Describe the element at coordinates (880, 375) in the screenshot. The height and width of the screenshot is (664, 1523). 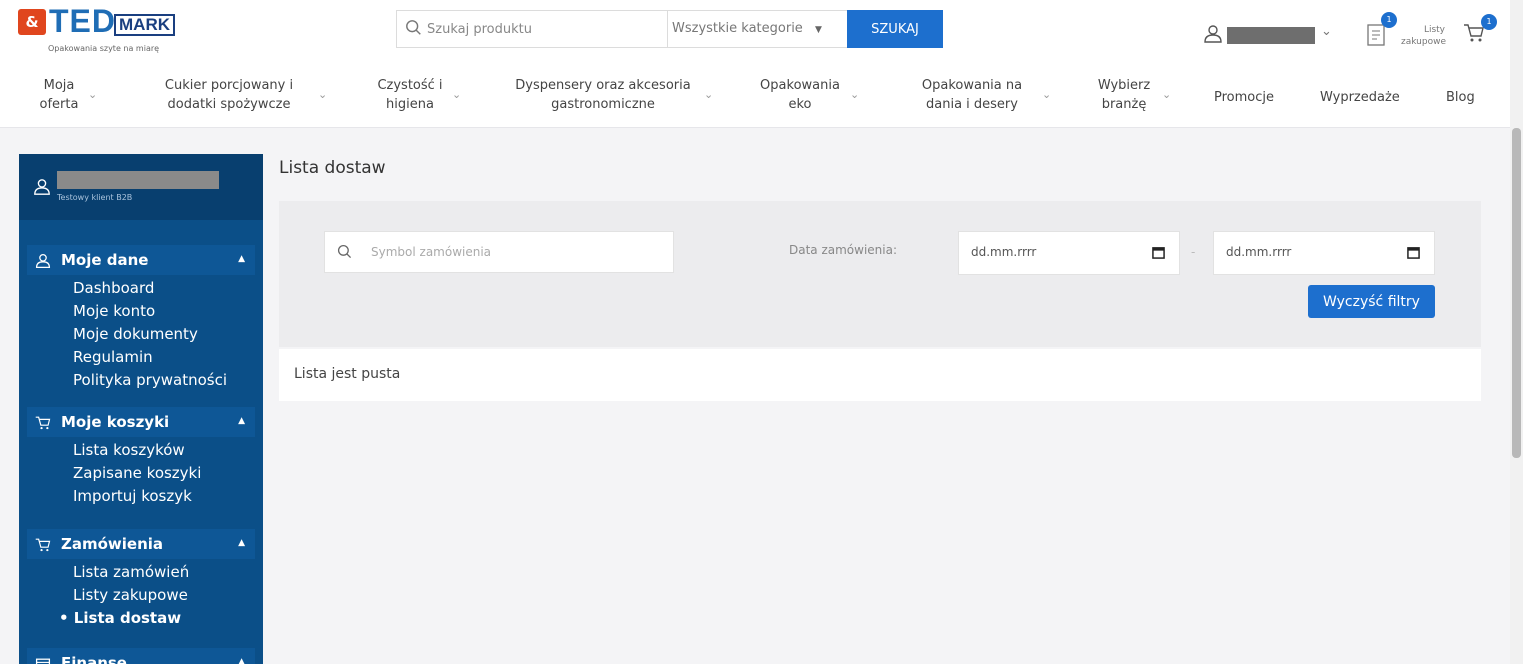
I see `deliveries-list: Lista jest pusta` at that location.